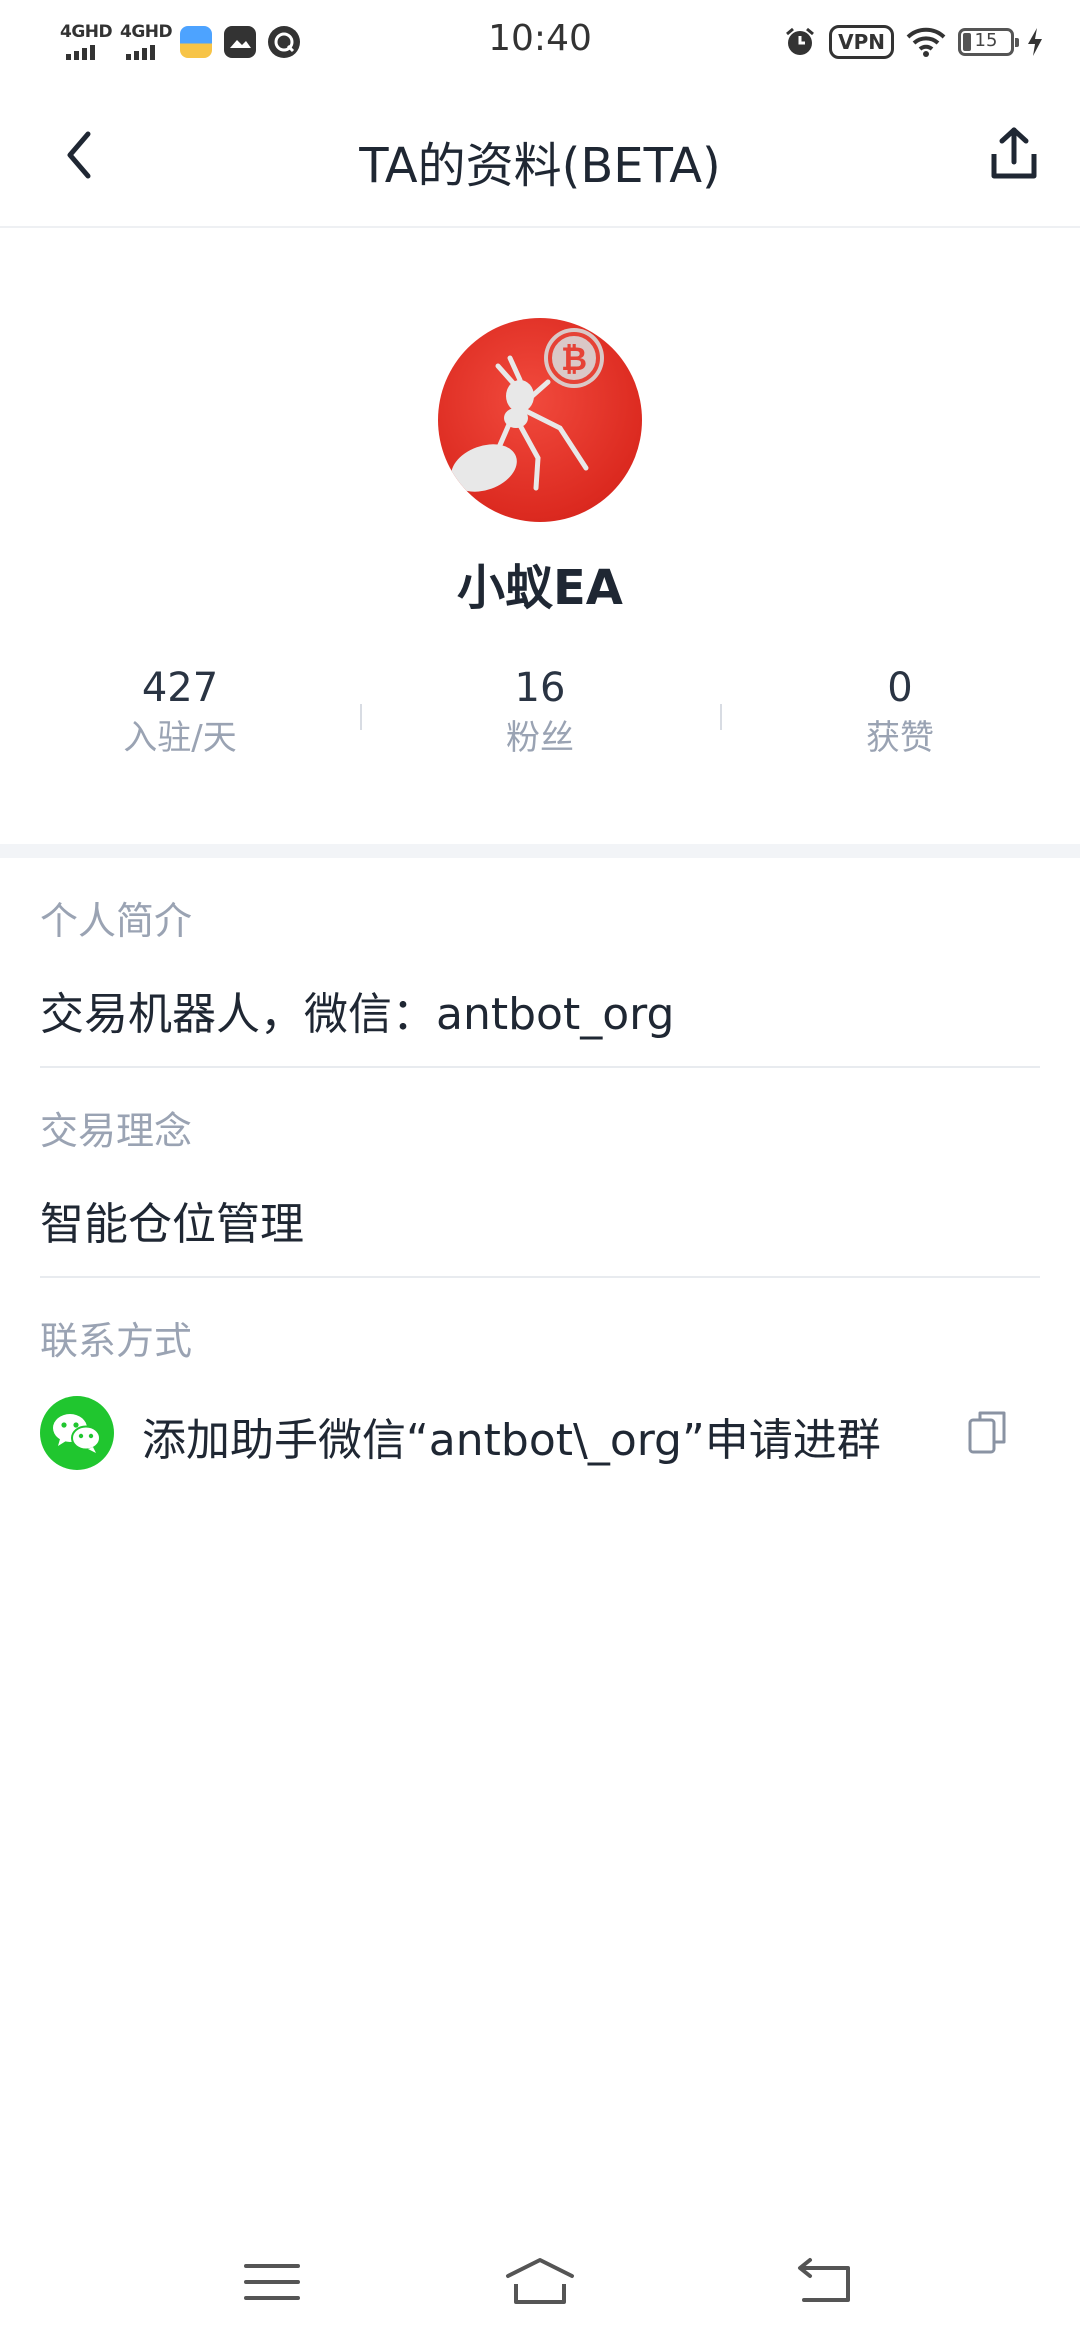 The image size is (1080, 2340). Describe the element at coordinates (1035, 42) in the screenshot. I see `charging-icon` at that location.